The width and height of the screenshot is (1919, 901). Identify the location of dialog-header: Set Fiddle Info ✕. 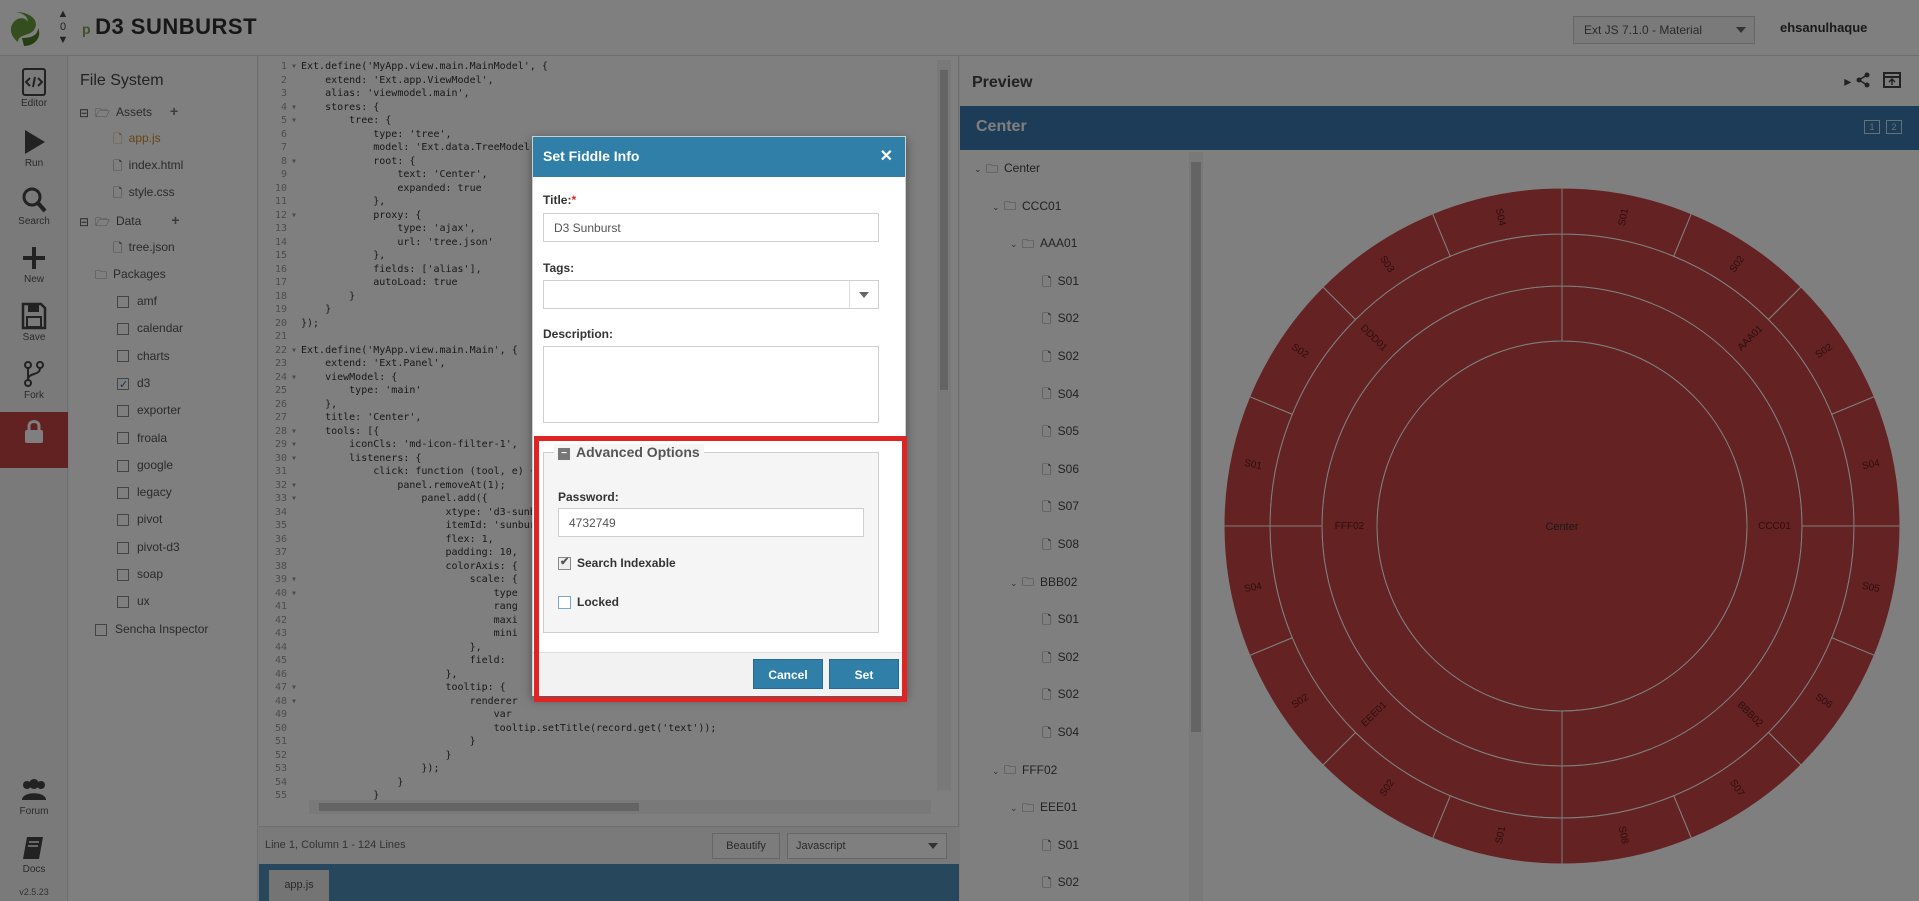
(719, 157).